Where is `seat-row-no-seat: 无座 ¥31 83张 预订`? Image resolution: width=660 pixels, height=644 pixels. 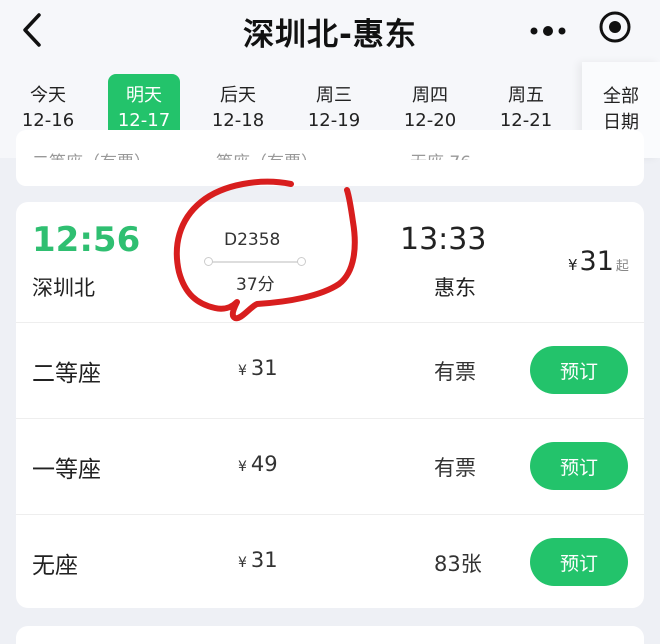 seat-row-no-seat: 无座 ¥31 83张 预订 is located at coordinates (330, 562).